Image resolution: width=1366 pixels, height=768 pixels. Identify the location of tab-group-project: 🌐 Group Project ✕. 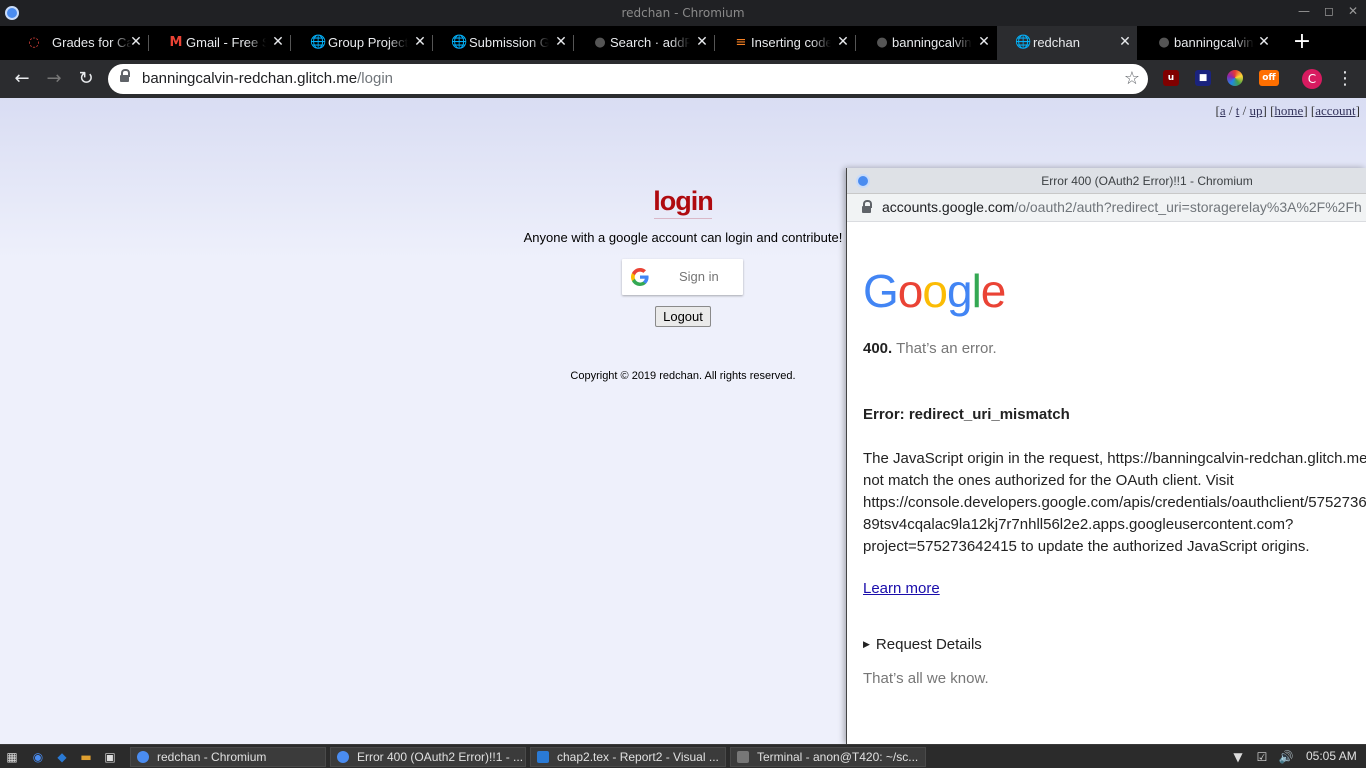
(362, 43).